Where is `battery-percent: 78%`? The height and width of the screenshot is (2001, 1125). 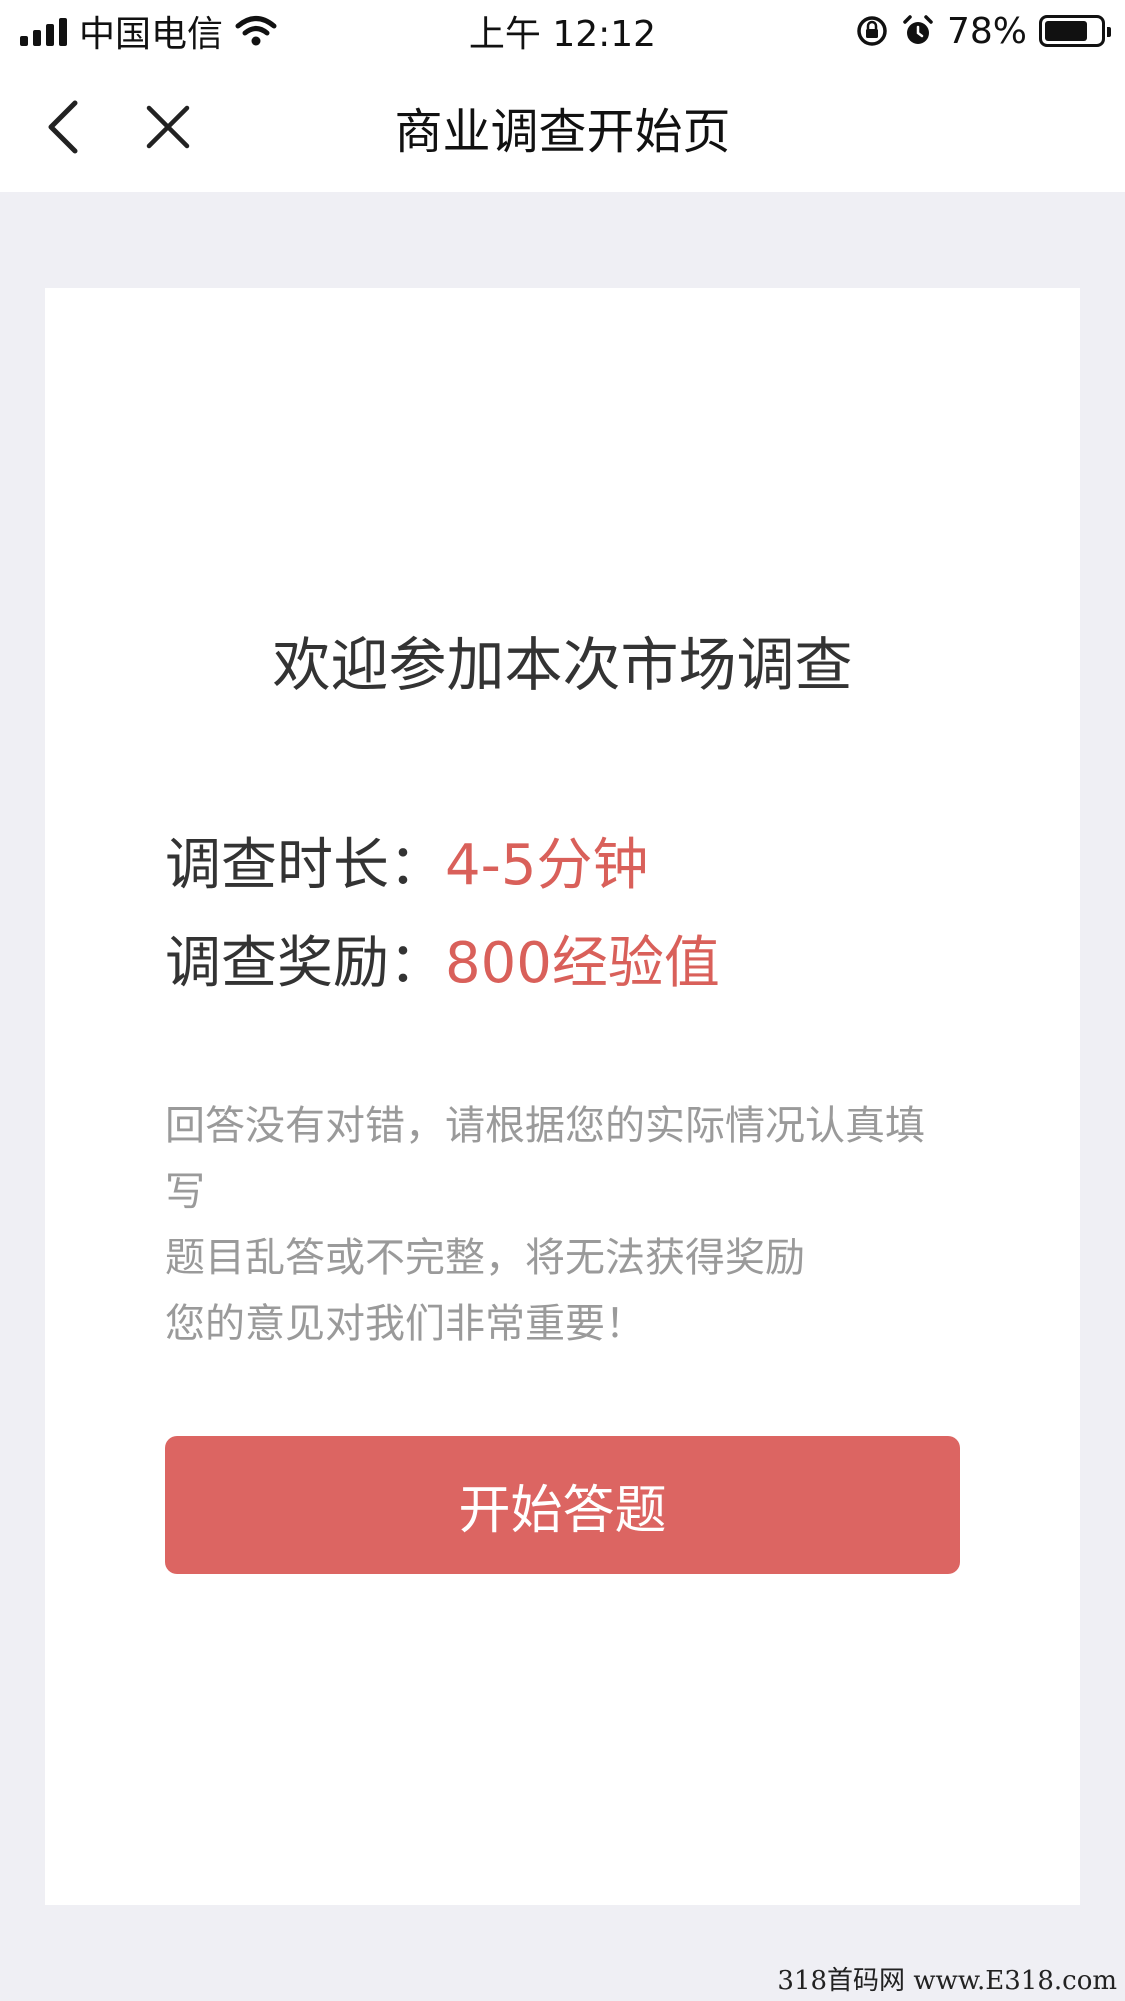 battery-percent: 78% is located at coordinates (986, 31).